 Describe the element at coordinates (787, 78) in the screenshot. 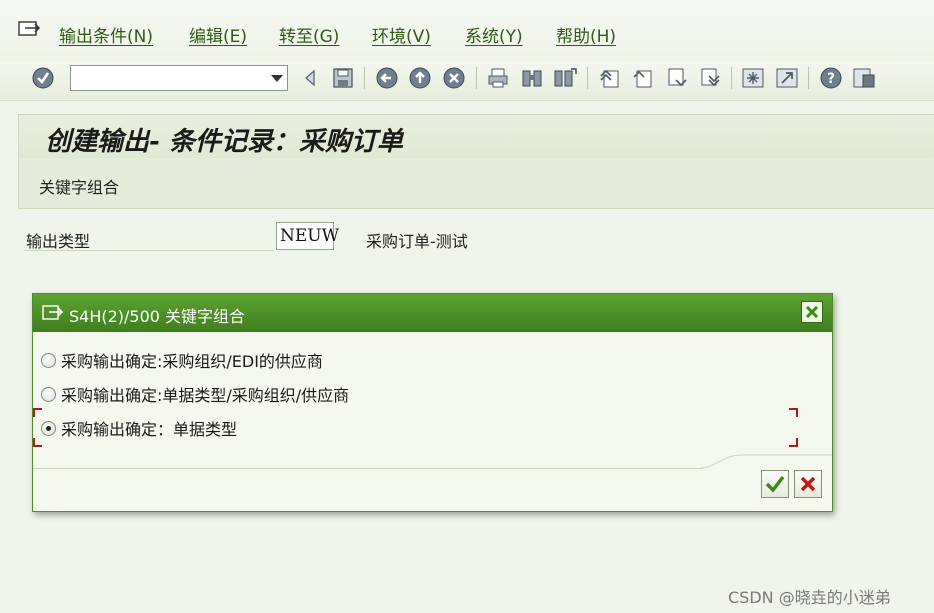

I see `shortcut-icon` at that location.